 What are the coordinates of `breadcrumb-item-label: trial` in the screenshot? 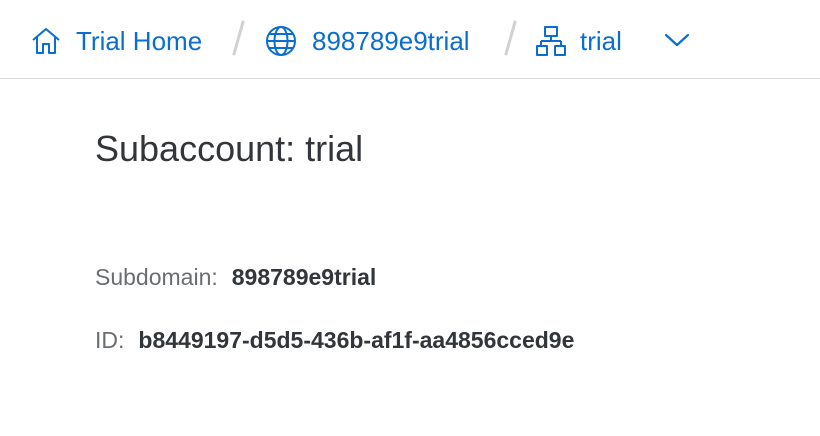 It's located at (601, 40).